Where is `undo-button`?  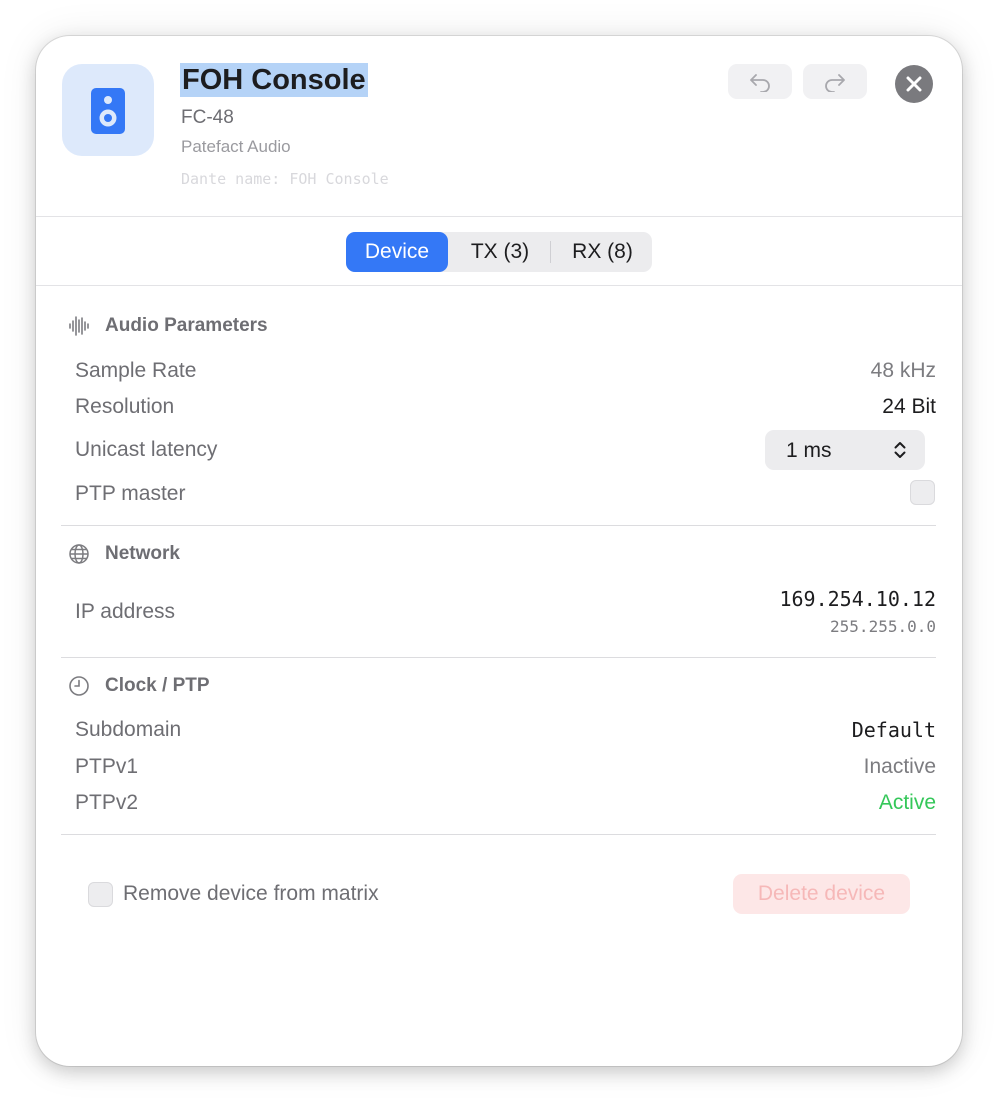 undo-button is located at coordinates (760, 81).